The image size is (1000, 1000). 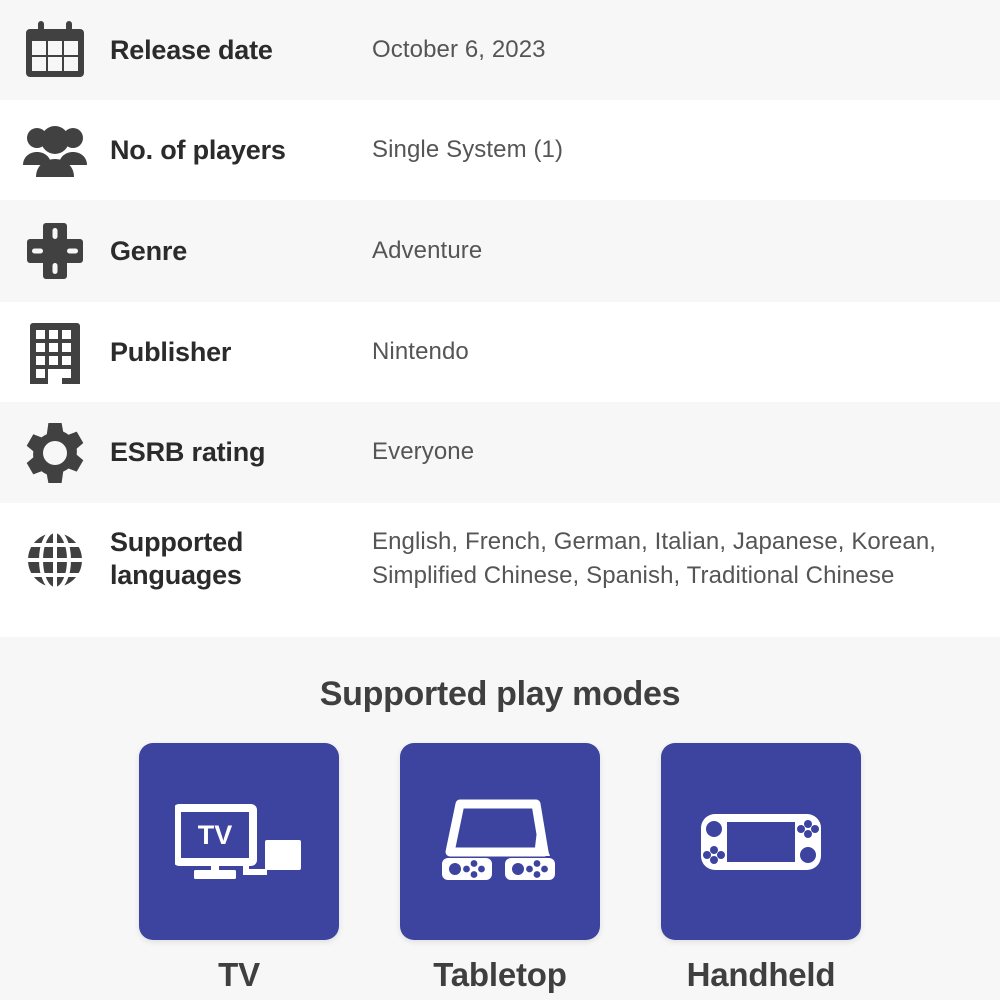 I want to click on spec-label: ESRB rating, so click(x=188, y=452).